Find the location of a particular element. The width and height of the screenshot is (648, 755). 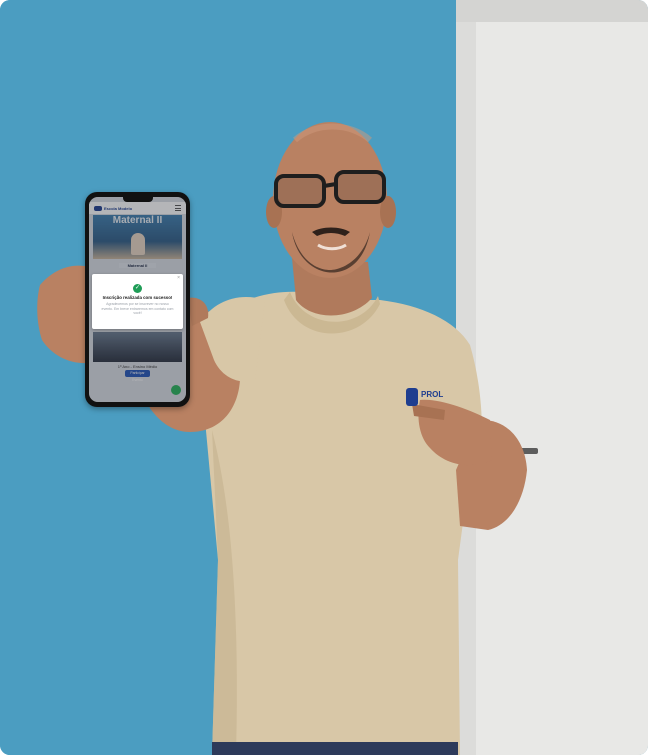

close-icon: × is located at coordinates (178, 278).